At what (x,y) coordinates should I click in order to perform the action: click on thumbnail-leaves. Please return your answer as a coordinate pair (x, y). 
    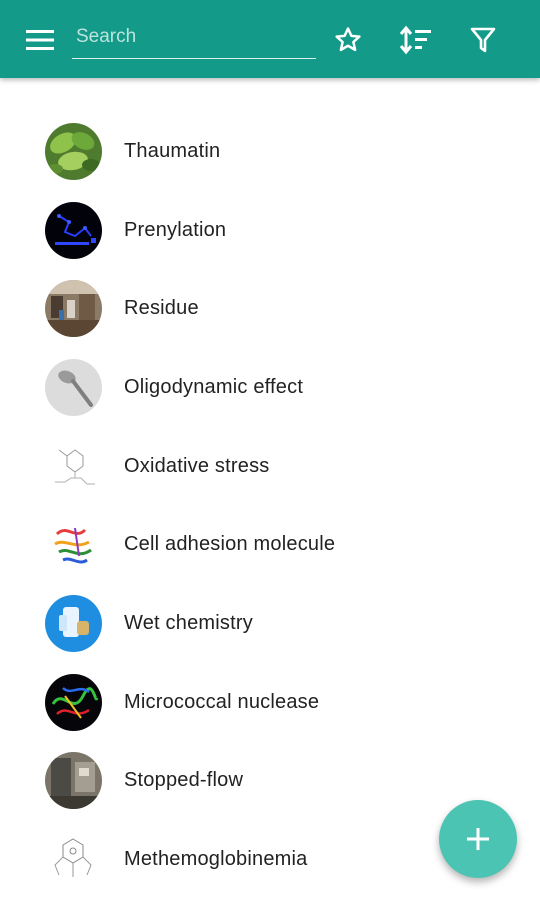
    Looking at the image, I should click on (73, 151).